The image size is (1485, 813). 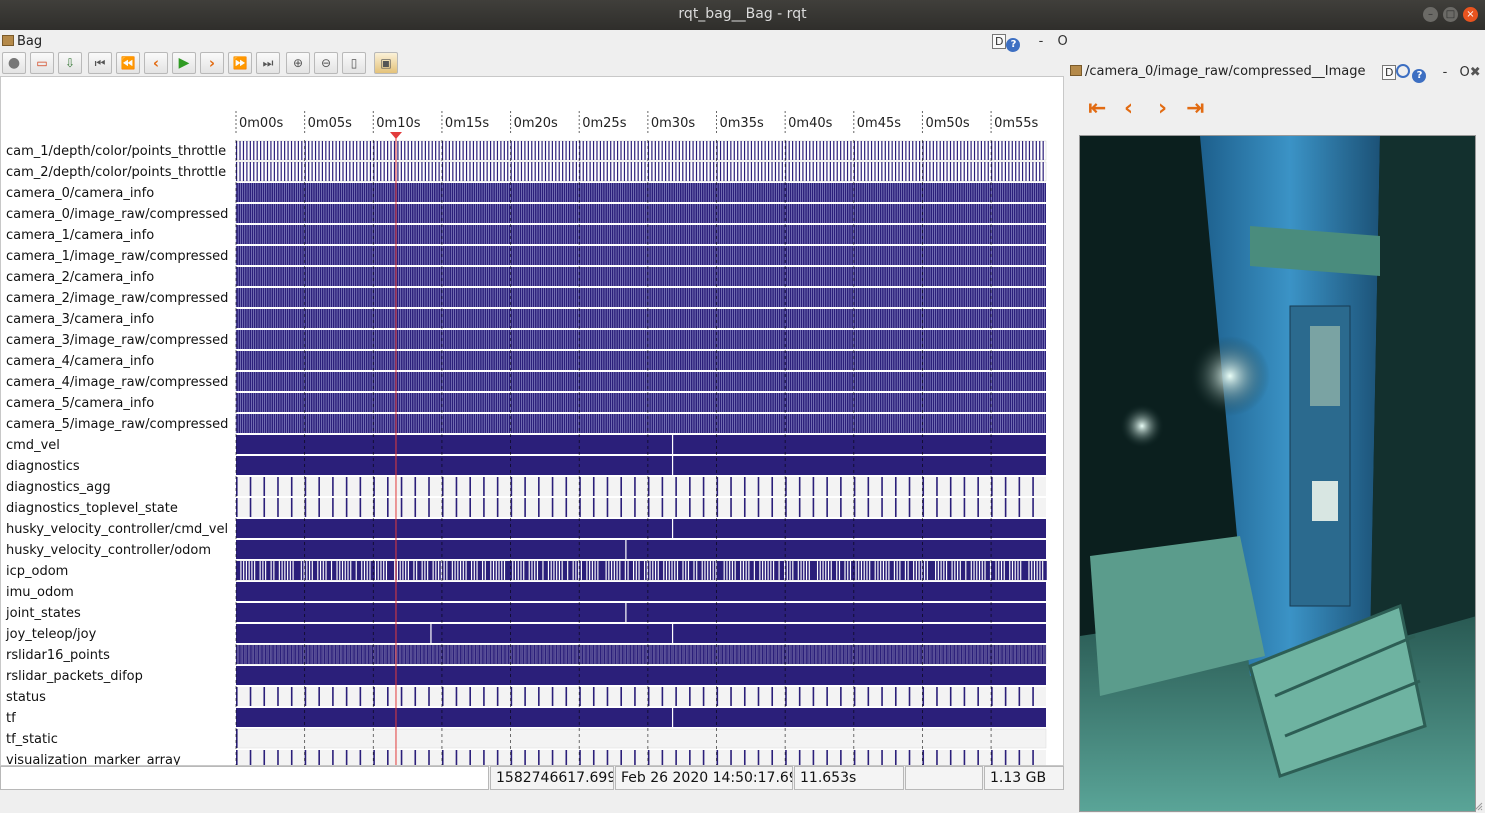 What do you see at coordinates (14, 63) in the screenshot?
I see `record-button: ●` at bounding box center [14, 63].